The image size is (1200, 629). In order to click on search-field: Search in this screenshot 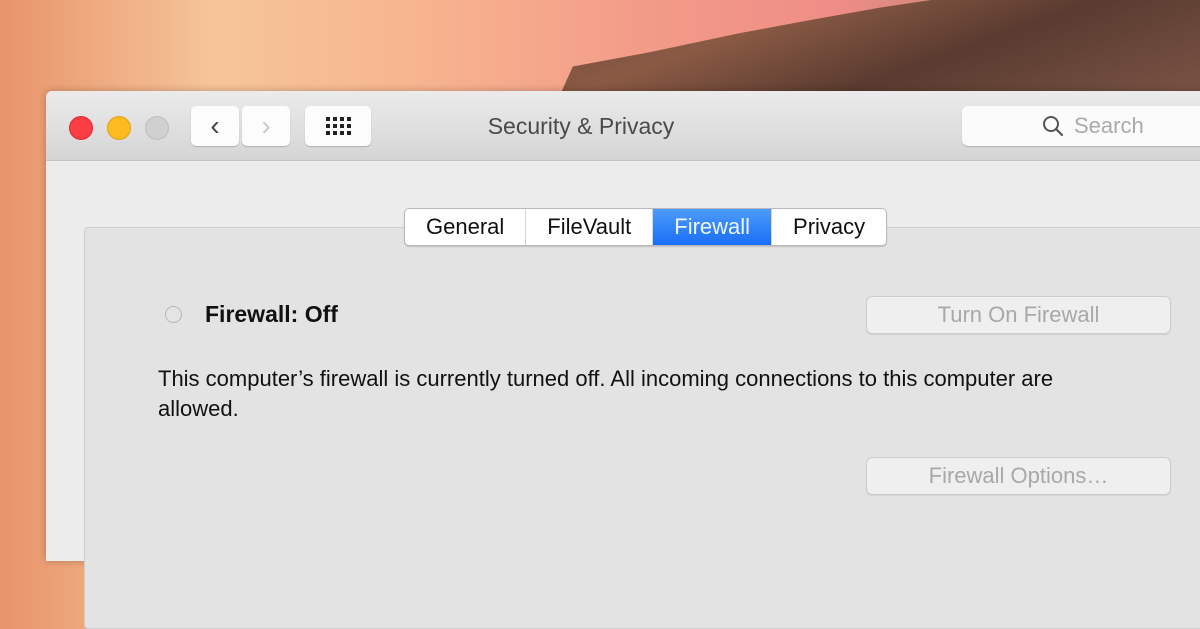, I will do `click(1081, 126)`.